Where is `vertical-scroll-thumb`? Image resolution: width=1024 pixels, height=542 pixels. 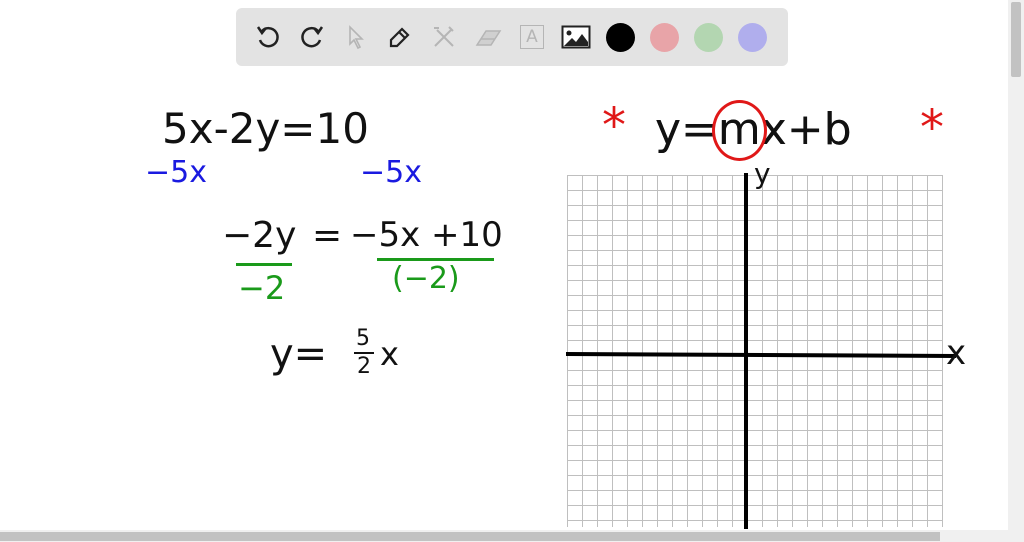
vertical-scroll-thumb is located at coordinates (1016, 39).